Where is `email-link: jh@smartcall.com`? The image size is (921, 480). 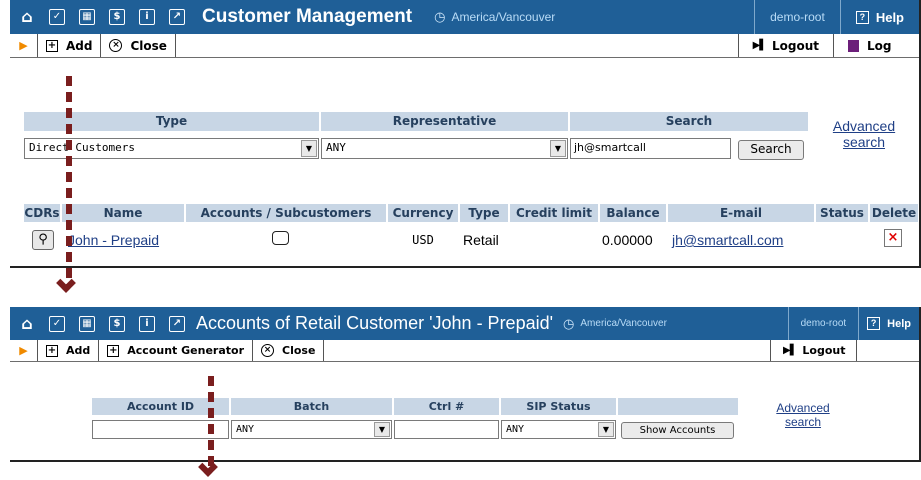
email-link: jh@smartcall.com is located at coordinates (727, 240).